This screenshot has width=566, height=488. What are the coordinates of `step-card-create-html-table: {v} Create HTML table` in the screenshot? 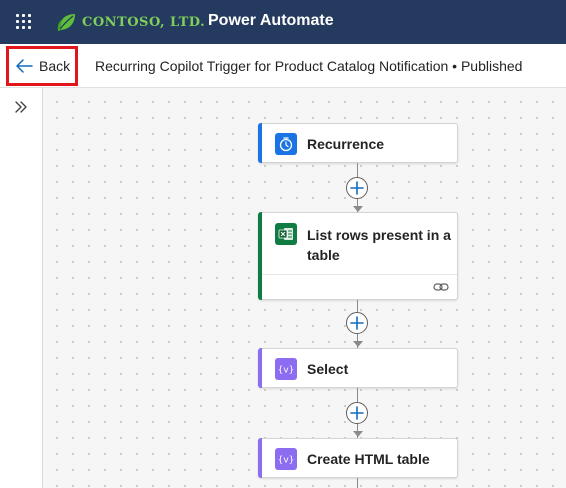 It's located at (358, 458).